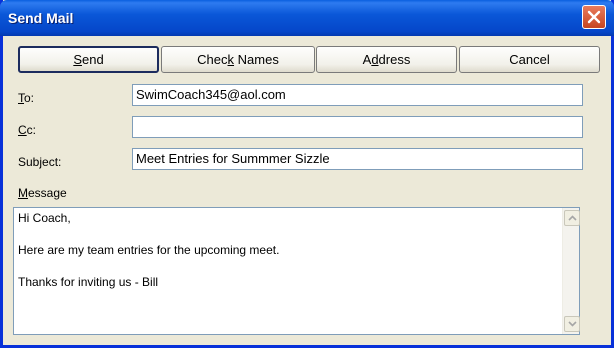 The height and width of the screenshot is (348, 614). I want to click on subject-label: Subject:, so click(40, 162).